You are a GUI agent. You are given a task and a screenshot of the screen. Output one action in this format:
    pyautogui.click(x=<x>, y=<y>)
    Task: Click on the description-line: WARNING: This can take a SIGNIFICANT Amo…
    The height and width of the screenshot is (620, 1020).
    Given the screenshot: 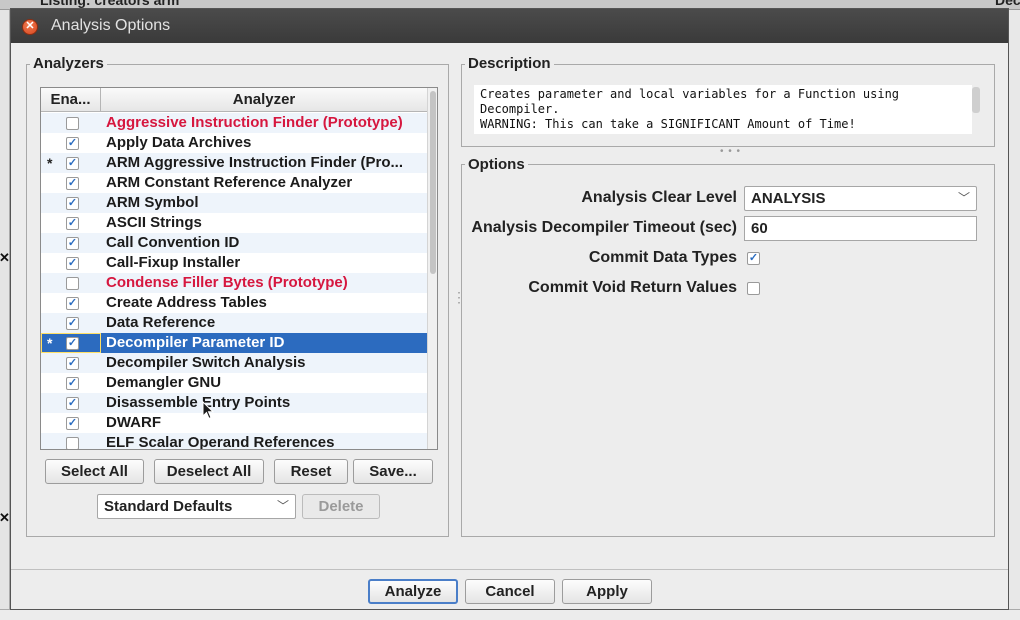 What is the action you would take?
    pyautogui.click(x=668, y=124)
    